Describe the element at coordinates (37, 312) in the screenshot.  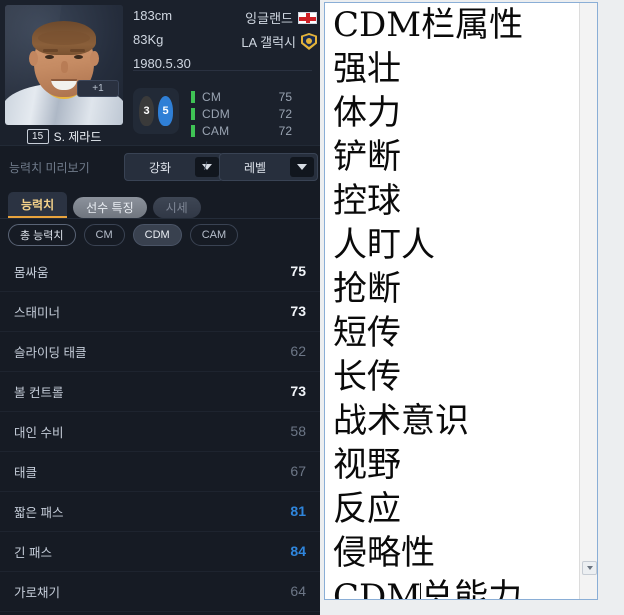
I see `stat-name: 스태미너` at that location.